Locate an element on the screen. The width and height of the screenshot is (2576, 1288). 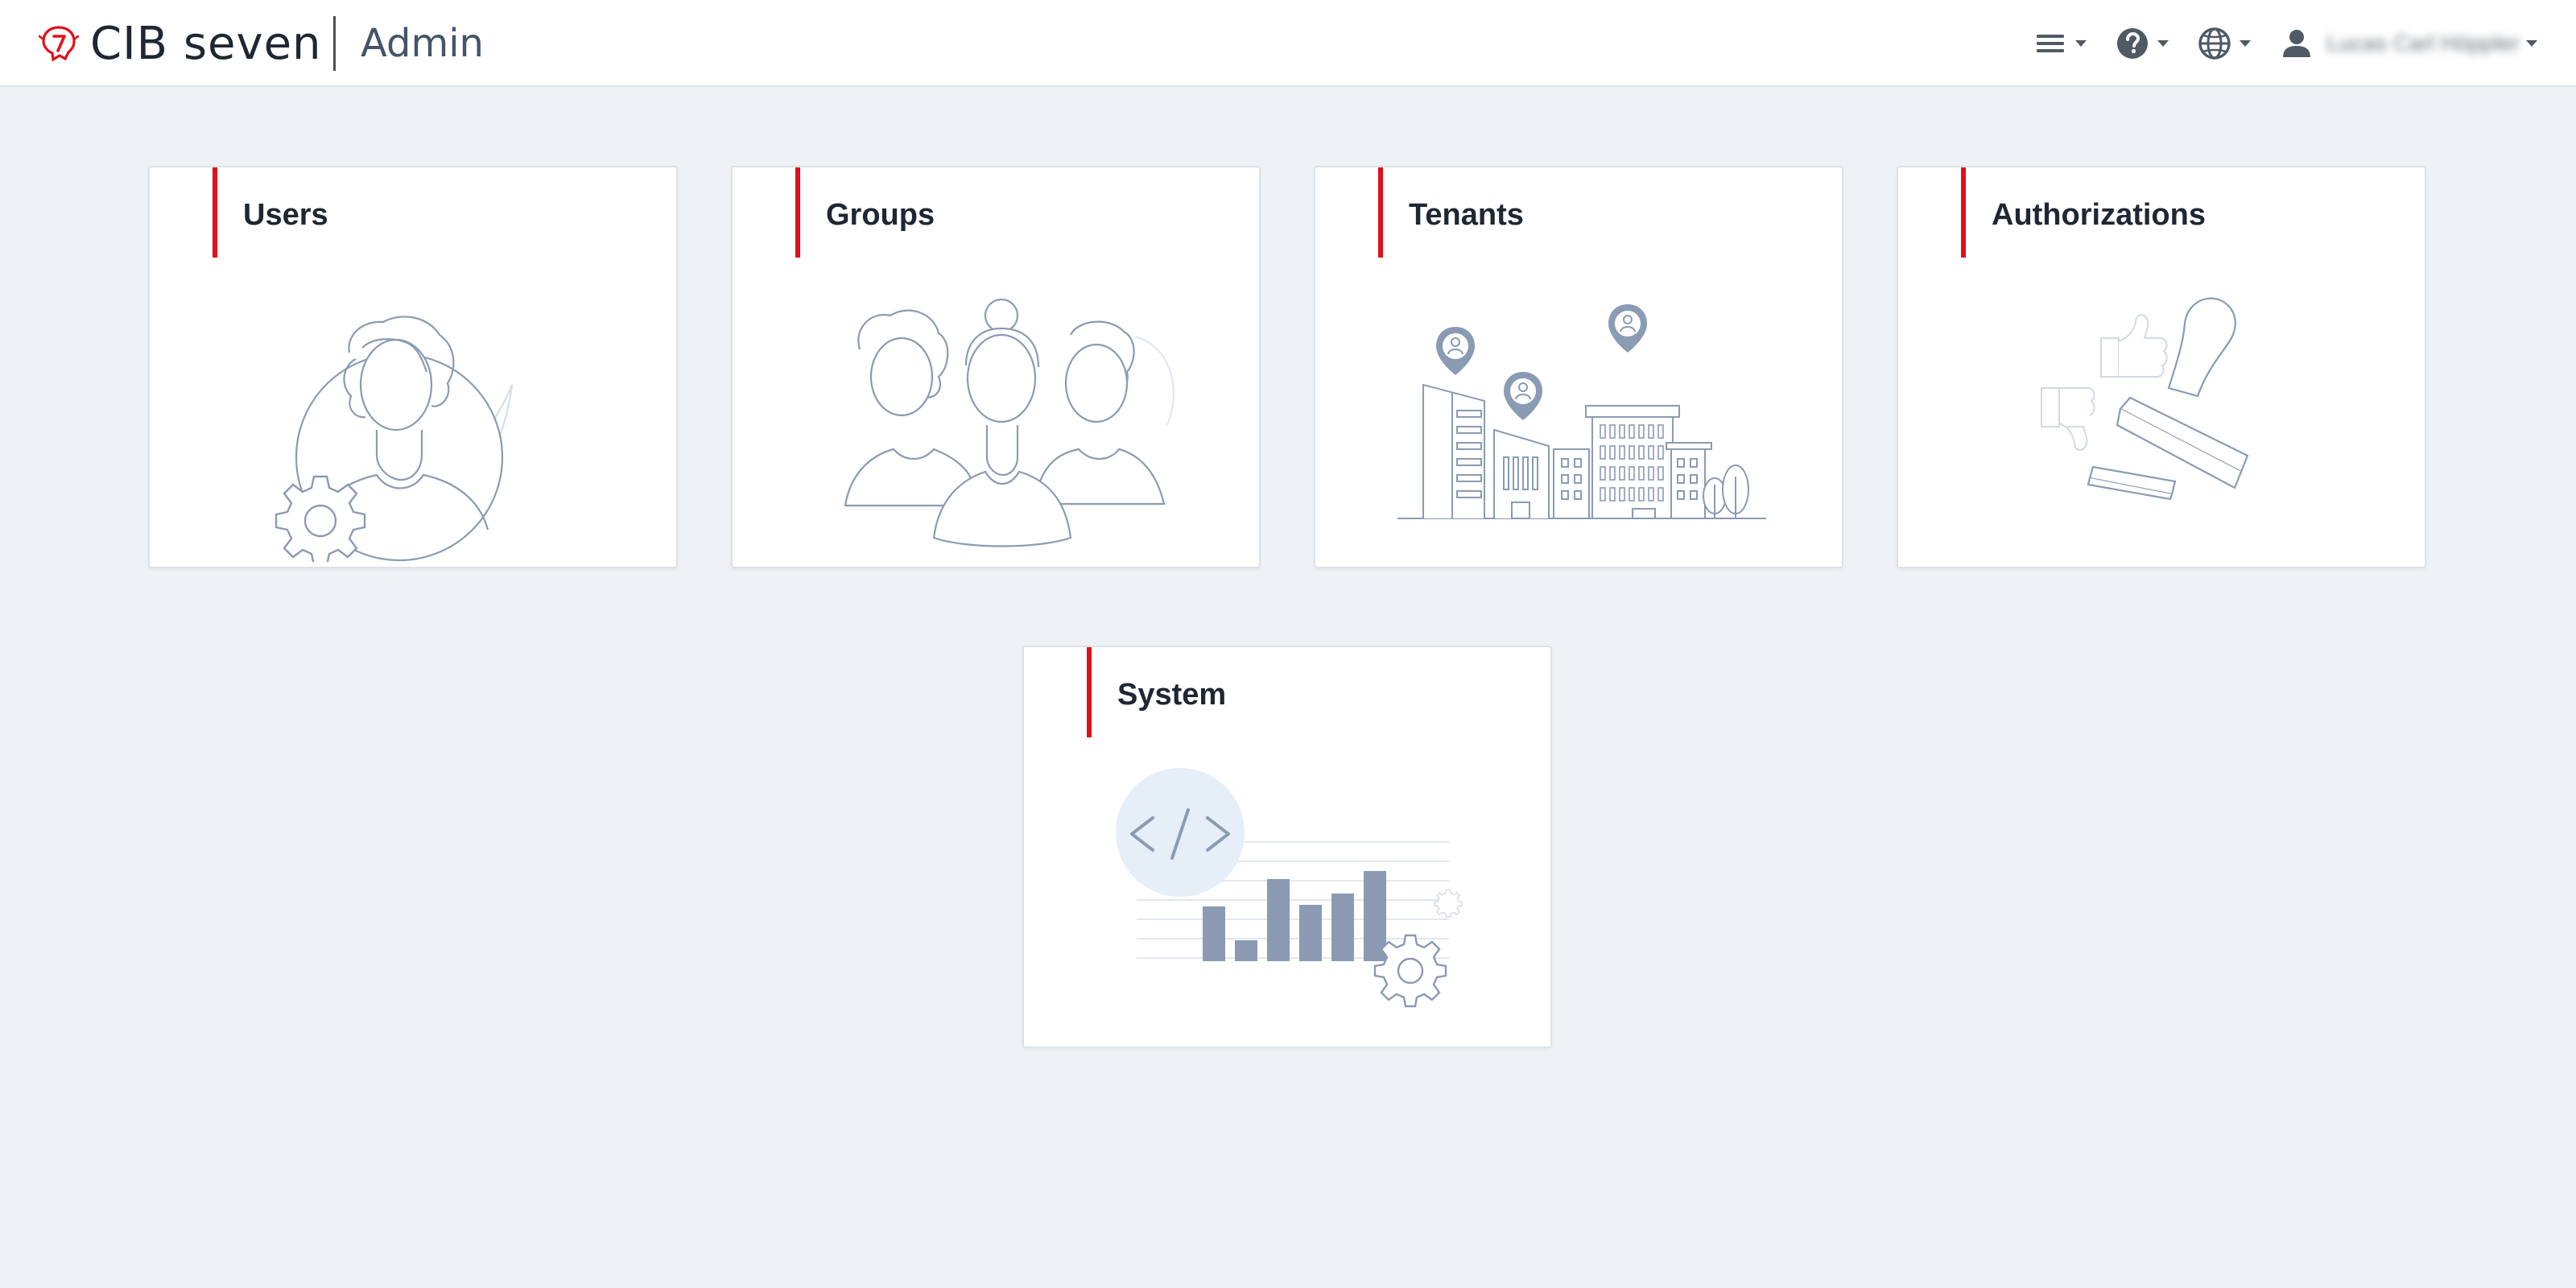
card-title: Users is located at coordinates (285, 215).